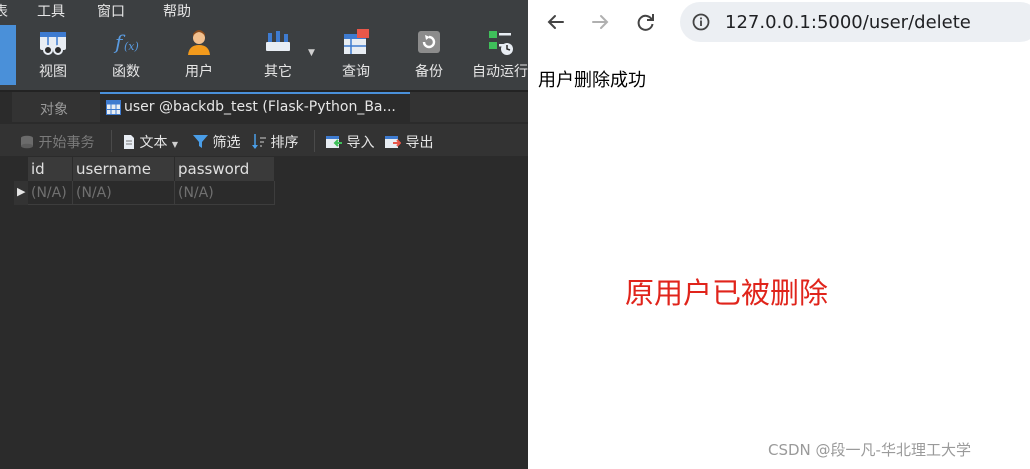 This screenshot has height=469, width=1030. Describe the element at coordinates (225, 193) in the screenshot. I see `cell-password: (N/A)` at that location.